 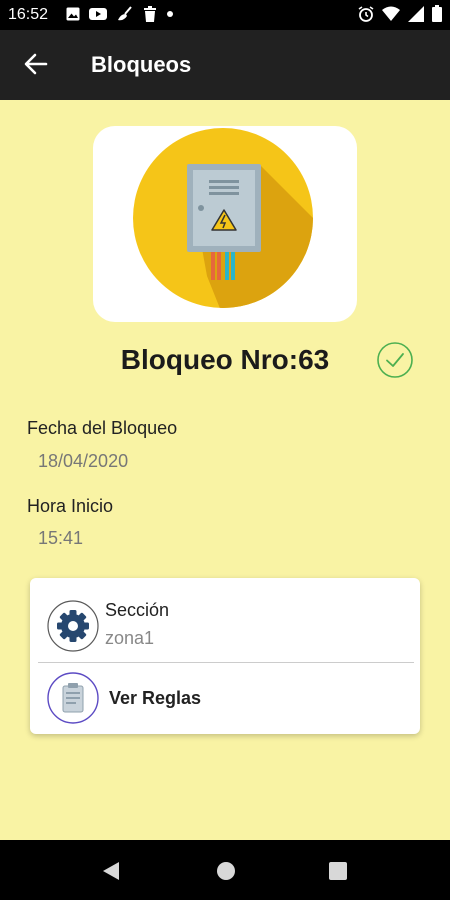 I want to click on clipboard-icon, so click(x=73, y=698).